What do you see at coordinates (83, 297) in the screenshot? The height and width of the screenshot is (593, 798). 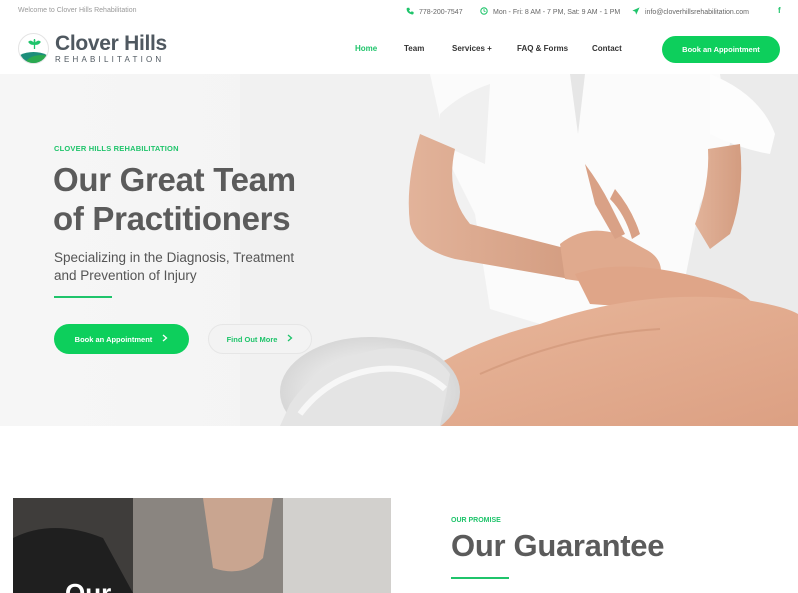 I see `hero-divider` at bounding box center [83, 297].